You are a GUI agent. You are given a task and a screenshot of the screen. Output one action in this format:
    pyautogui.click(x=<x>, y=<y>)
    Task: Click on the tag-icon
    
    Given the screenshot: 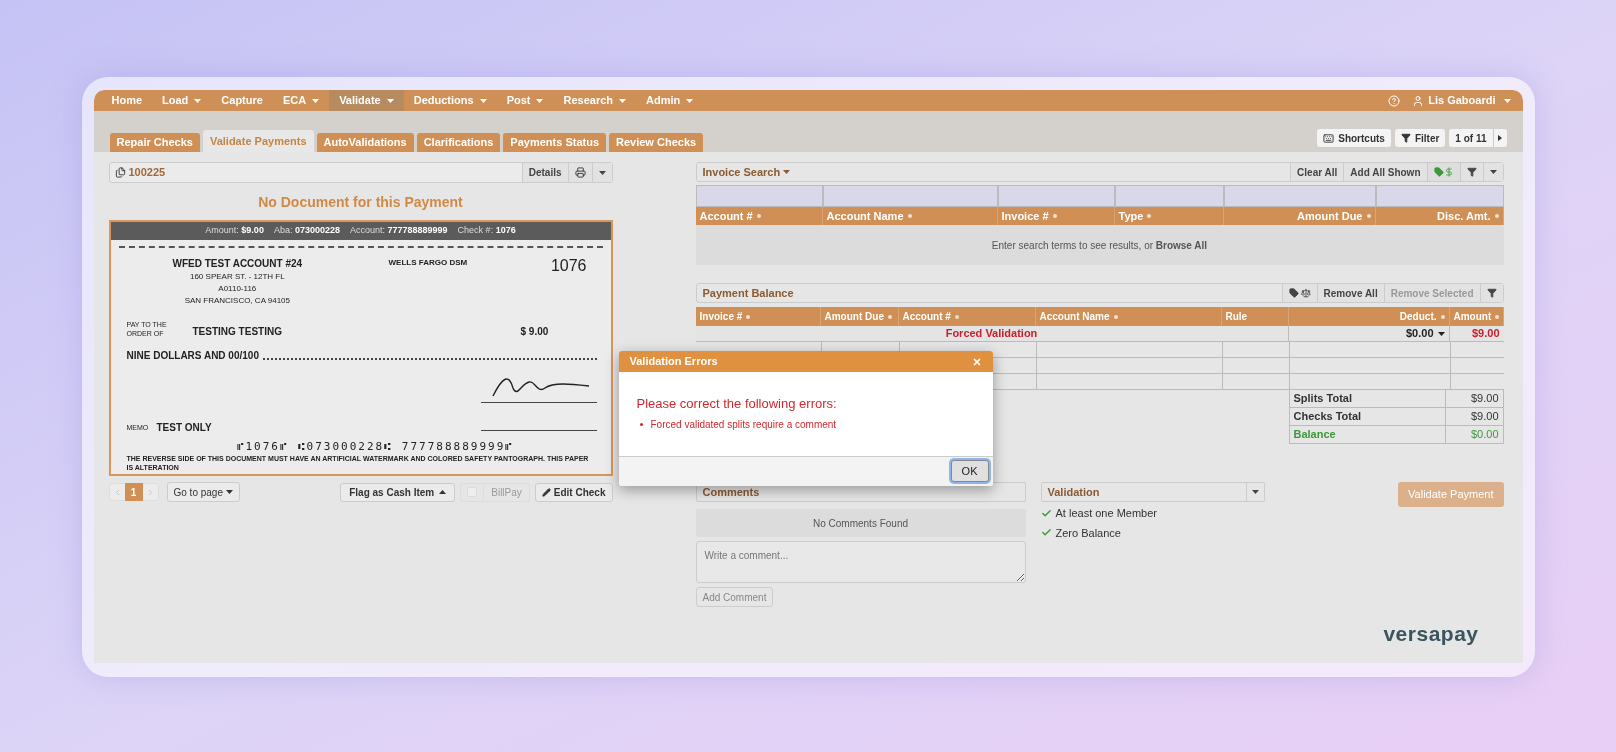 What is the action you would take?
    pyautogui.click(x=1293, y=293)
    